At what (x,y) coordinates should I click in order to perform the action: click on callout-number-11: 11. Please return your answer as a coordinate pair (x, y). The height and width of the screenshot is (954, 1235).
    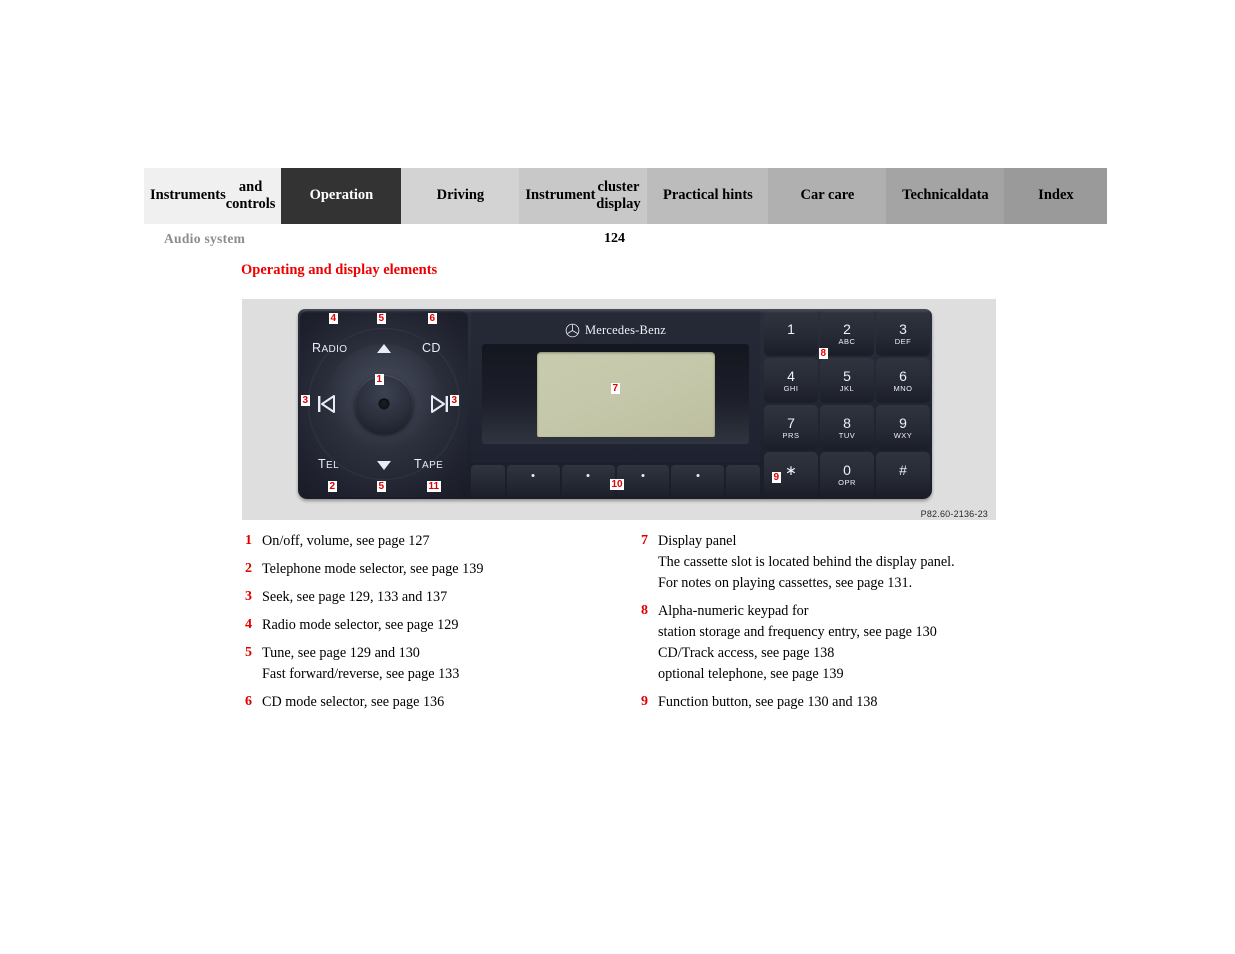
    Looking at the image, I should click on (434, 486).